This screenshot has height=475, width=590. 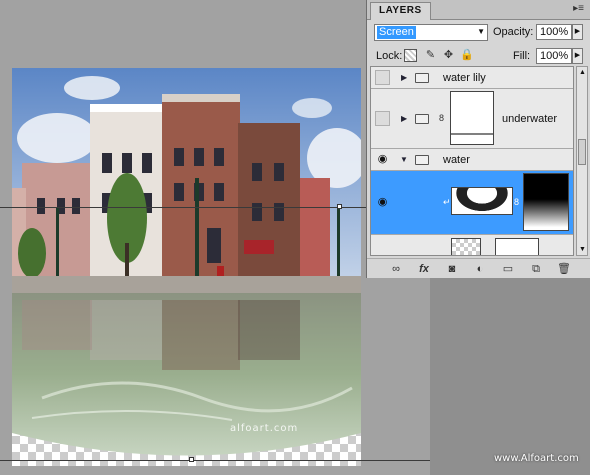 What do you see at coordinates (577, 56) in the screenshot?
I see `fill-slider-button: ▶` at bounding box center [577, 56].